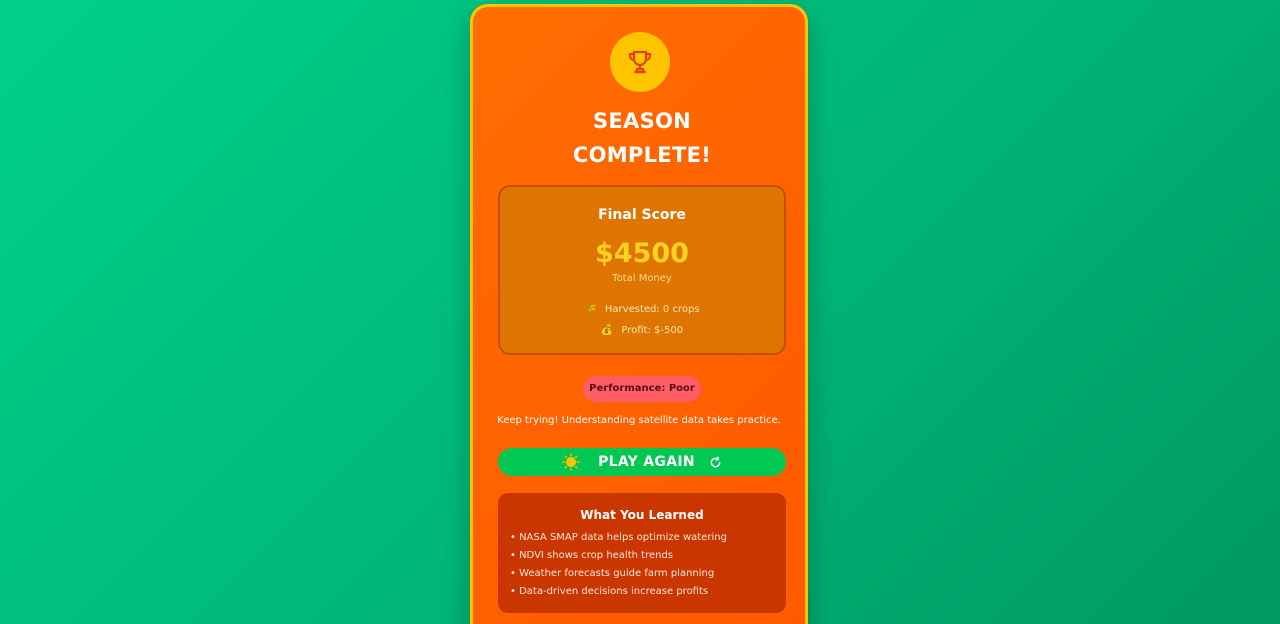 This screenshot has height=624, width=1280. Describe the element at coordinates (642, 253) in the screenshot. I see `final-score-value: $4500` at that location.